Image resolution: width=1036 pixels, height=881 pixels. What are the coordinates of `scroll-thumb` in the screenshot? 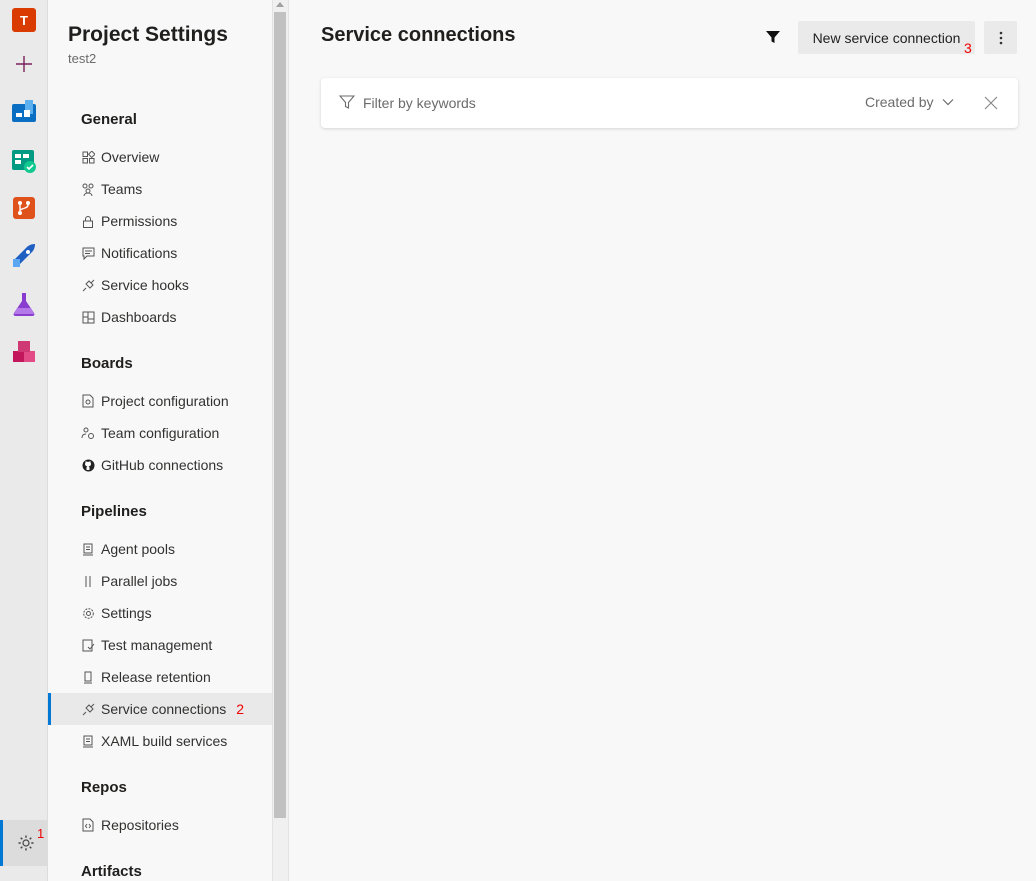 It's located at (280, 415).